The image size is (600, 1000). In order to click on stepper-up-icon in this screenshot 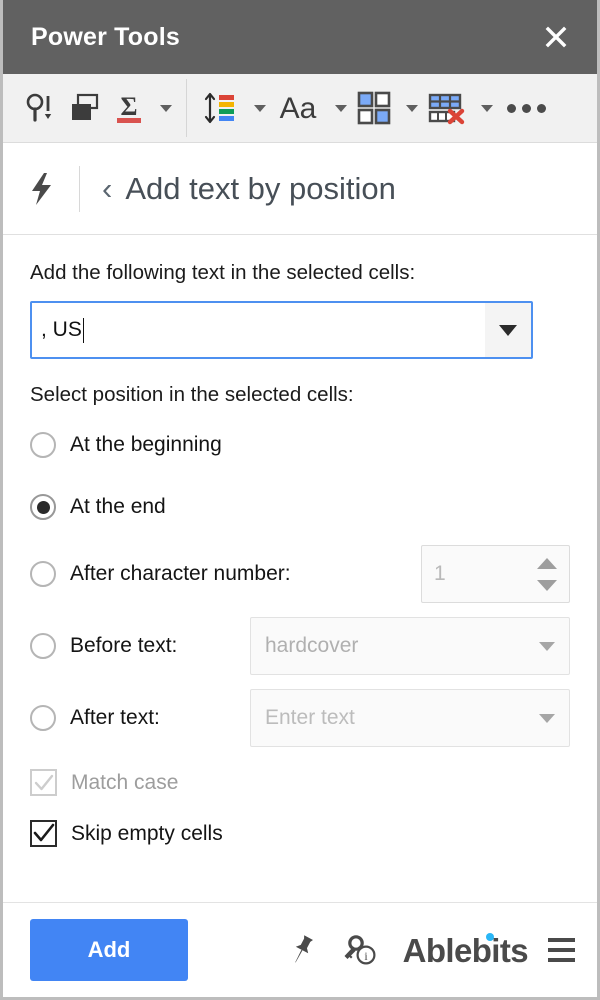, I will do `click(547, 563)`.